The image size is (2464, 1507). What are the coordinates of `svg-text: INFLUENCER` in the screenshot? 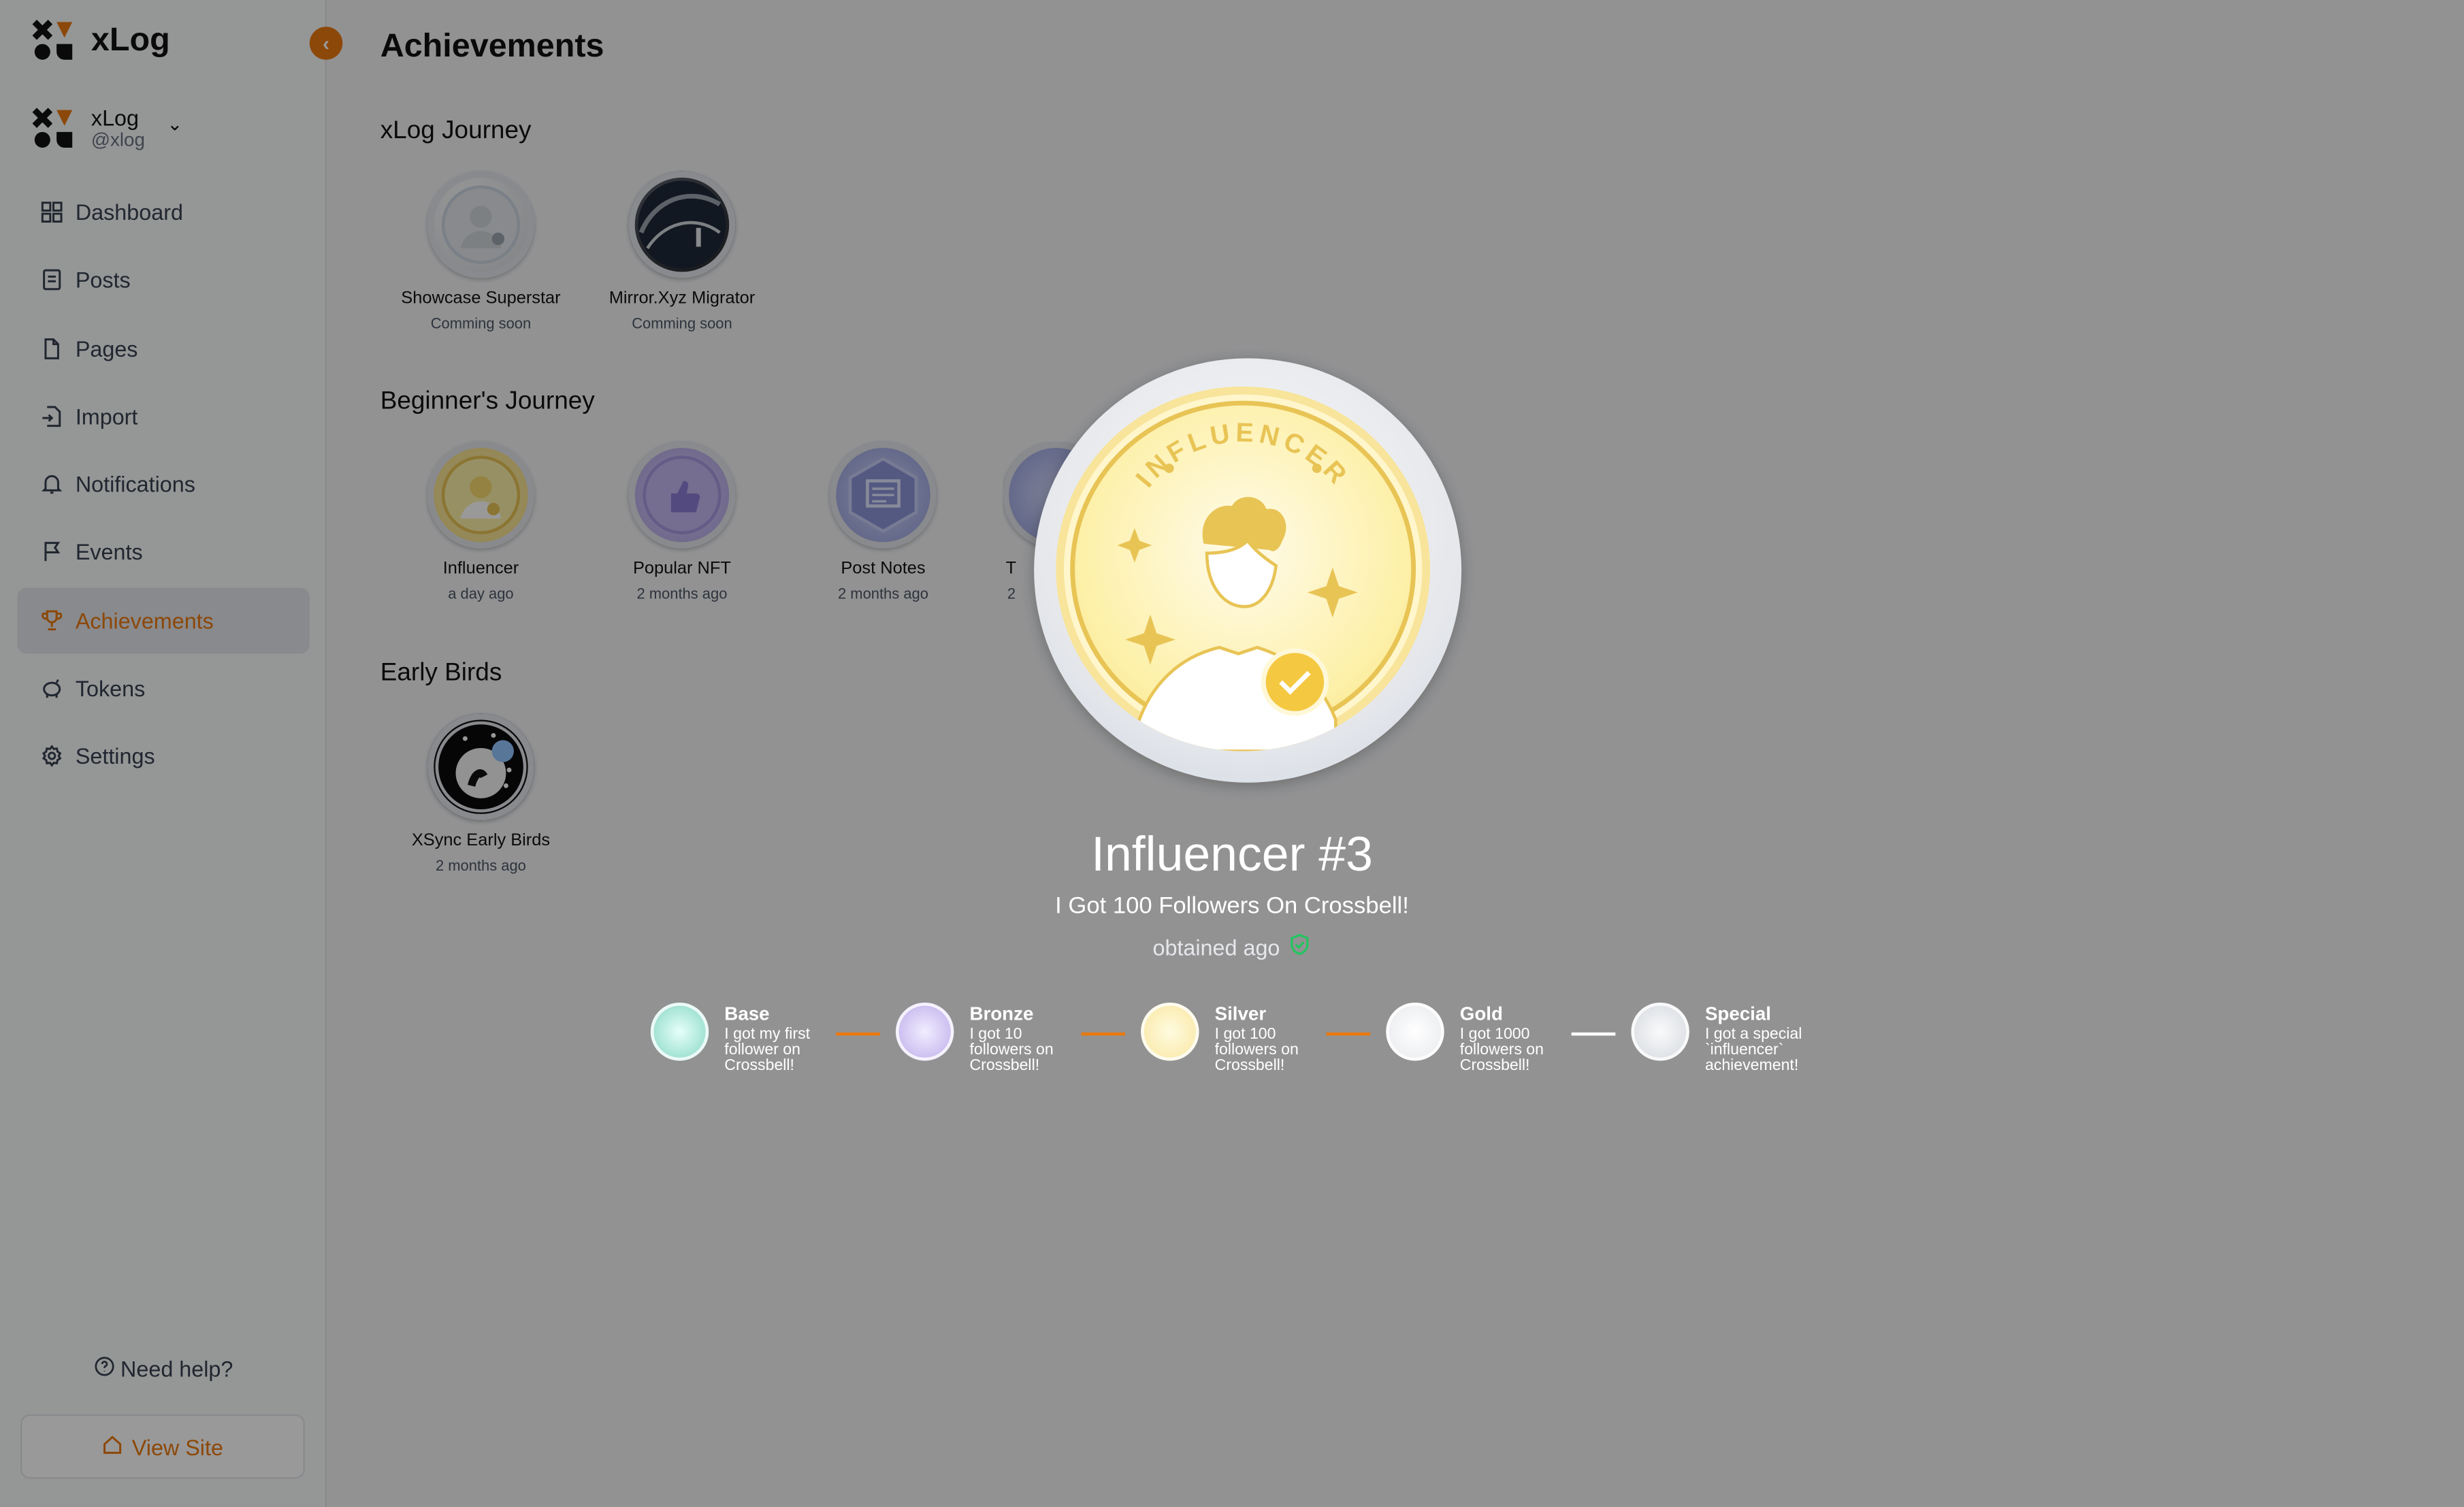 It's located at (1243, 455).